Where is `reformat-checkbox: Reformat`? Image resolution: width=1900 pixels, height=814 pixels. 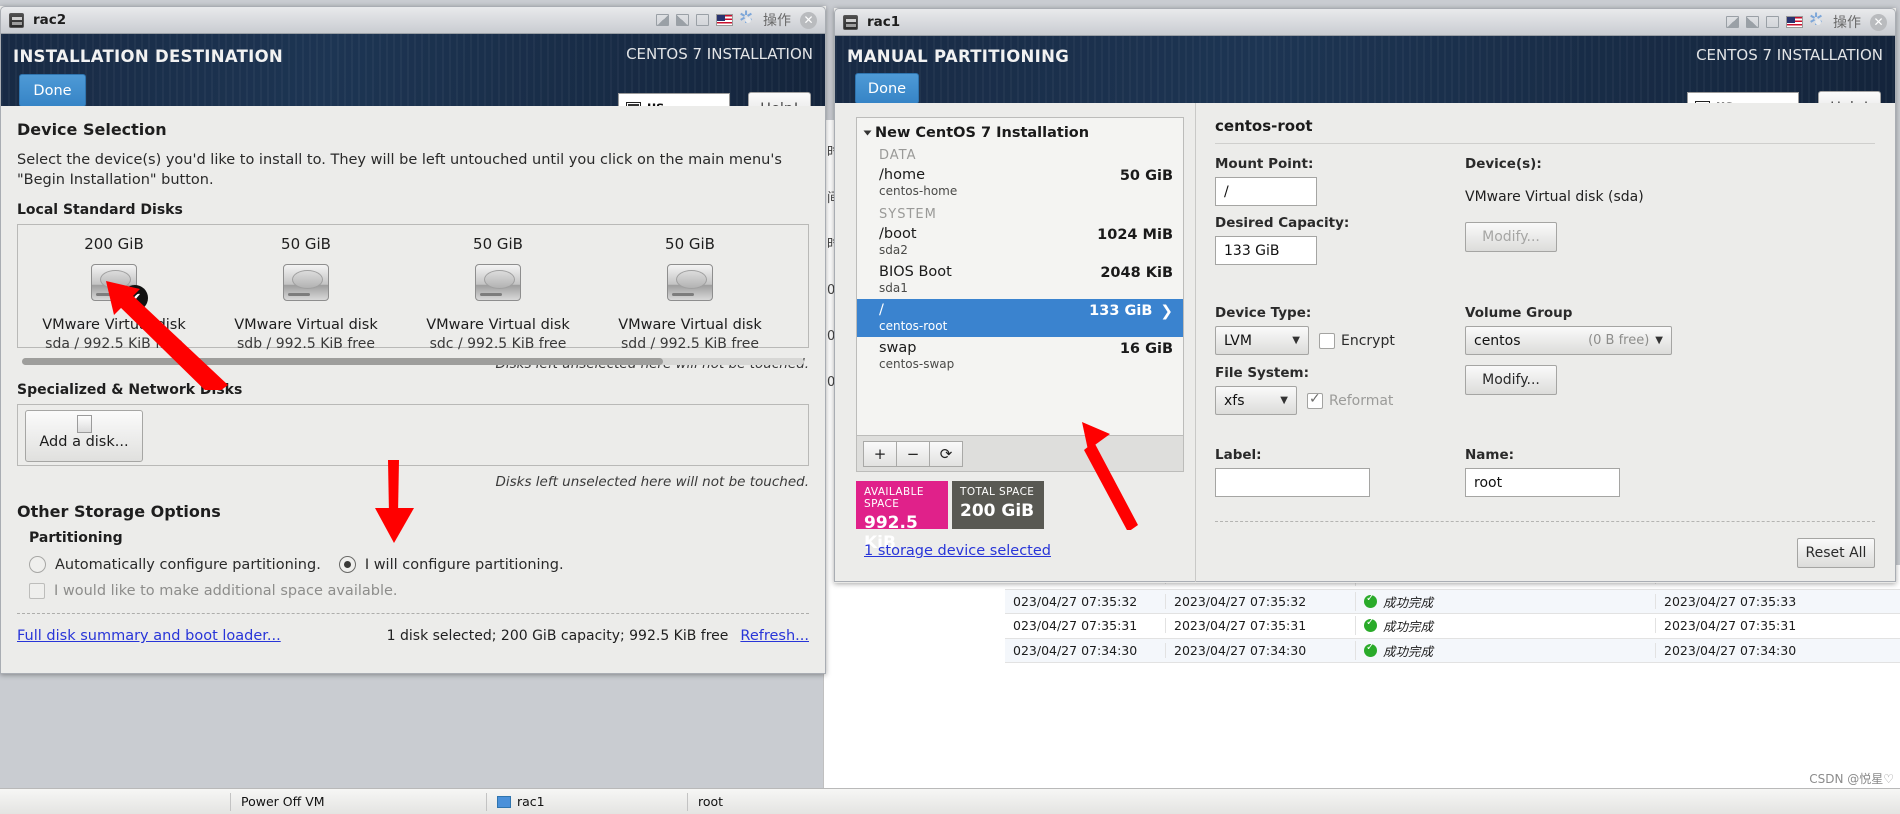
reformat-checkbox: Reformat is located at coordinates (1350, 400).